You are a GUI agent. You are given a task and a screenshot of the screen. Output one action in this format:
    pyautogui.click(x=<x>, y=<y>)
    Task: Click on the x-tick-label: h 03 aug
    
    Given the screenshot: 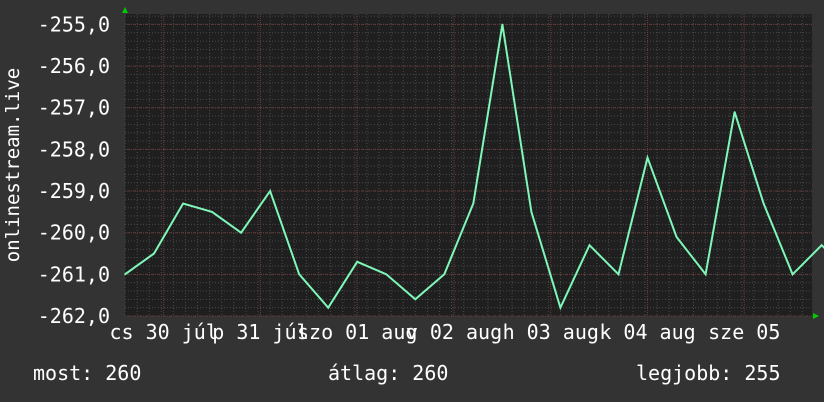 What is the action you would take?
    pyautogui.click(x=551, y=332)
    